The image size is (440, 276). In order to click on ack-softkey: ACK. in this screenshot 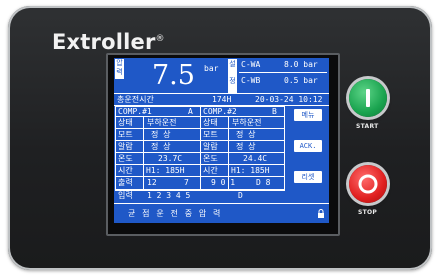, I will do `click(308, 146)`.